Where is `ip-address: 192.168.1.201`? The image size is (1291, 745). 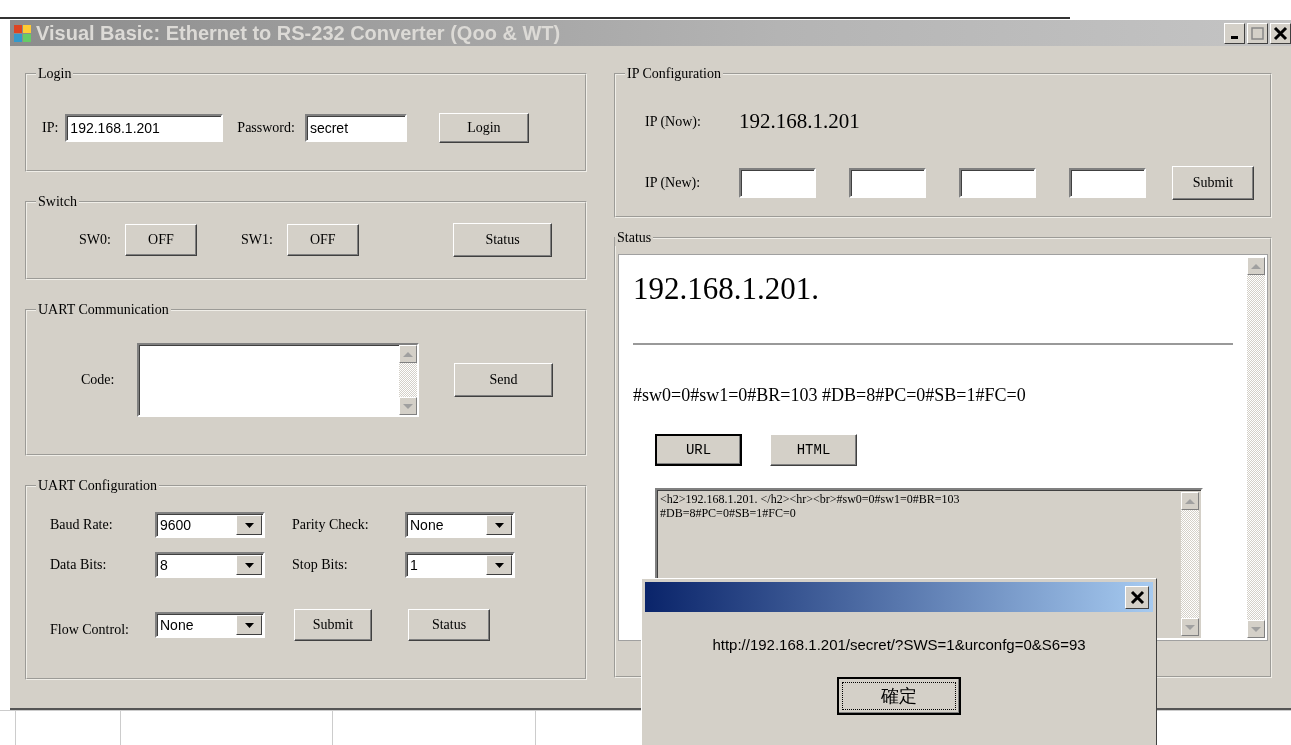
ip-address: 192.168.1.201 is located at coordinates (799, 121).